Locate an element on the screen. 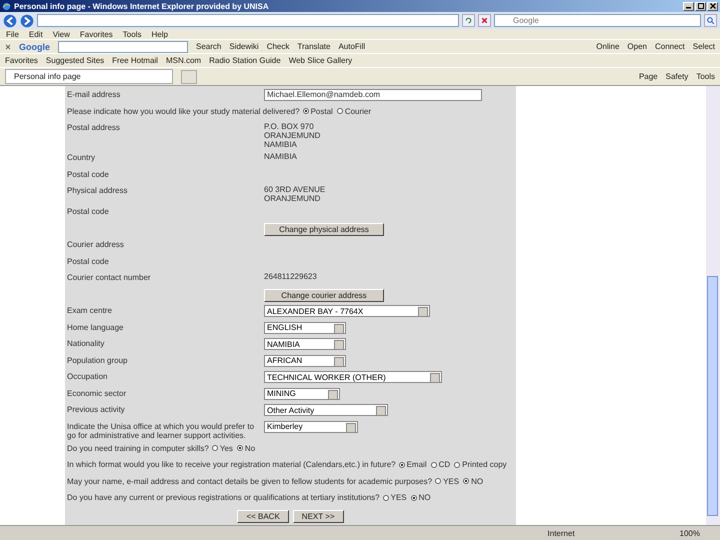 This screenshot has height=540, width=720. minimize-button is located at coordinates (688, 6).